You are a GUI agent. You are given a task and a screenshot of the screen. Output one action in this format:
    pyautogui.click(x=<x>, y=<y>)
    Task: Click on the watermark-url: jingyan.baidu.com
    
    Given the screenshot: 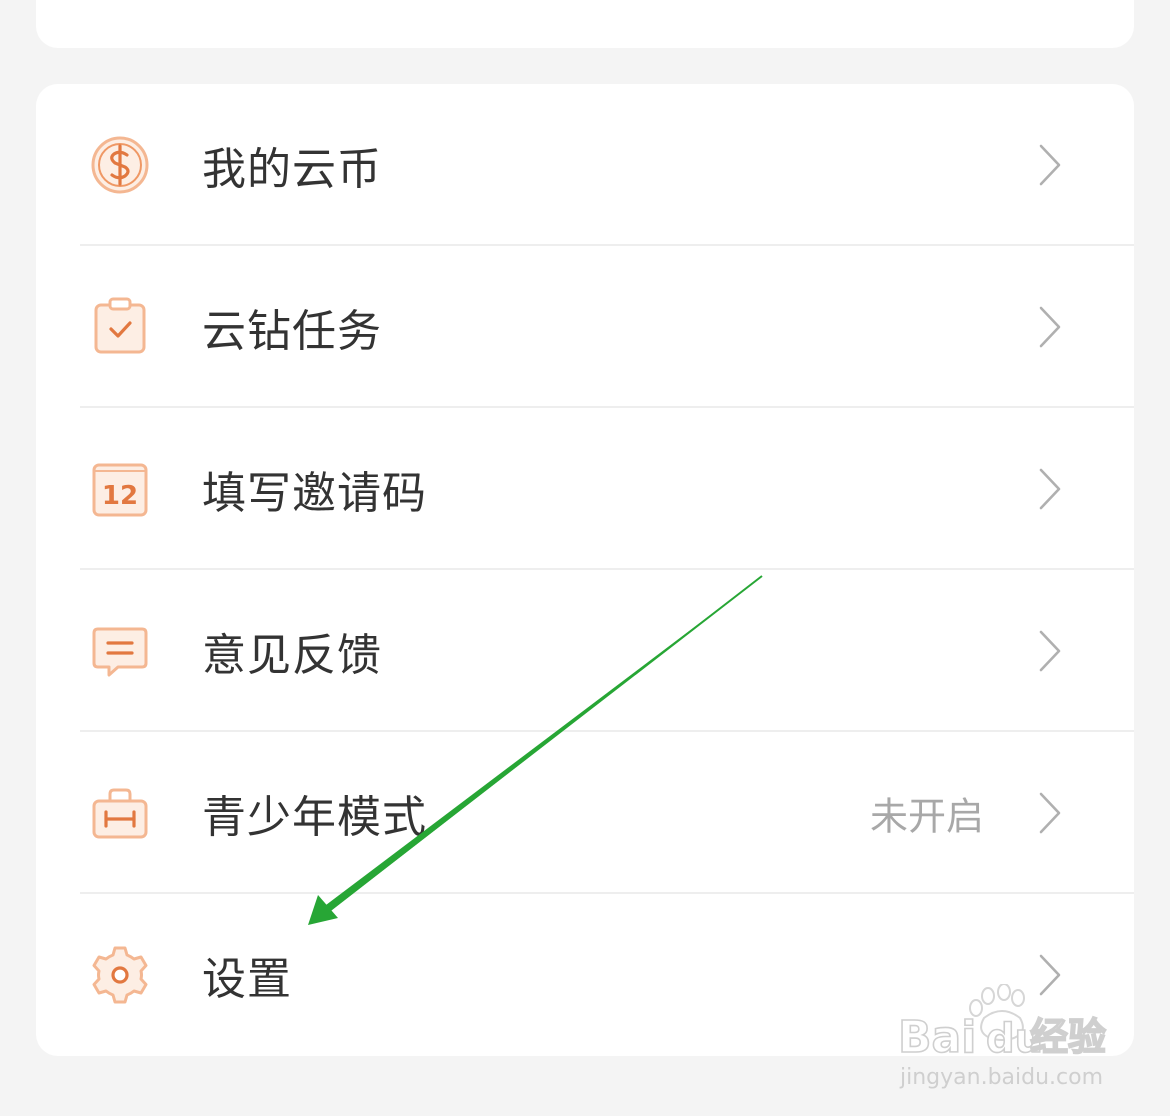 What is the action you would take?
    pyautogui.click(x=1001, y=1077)
    